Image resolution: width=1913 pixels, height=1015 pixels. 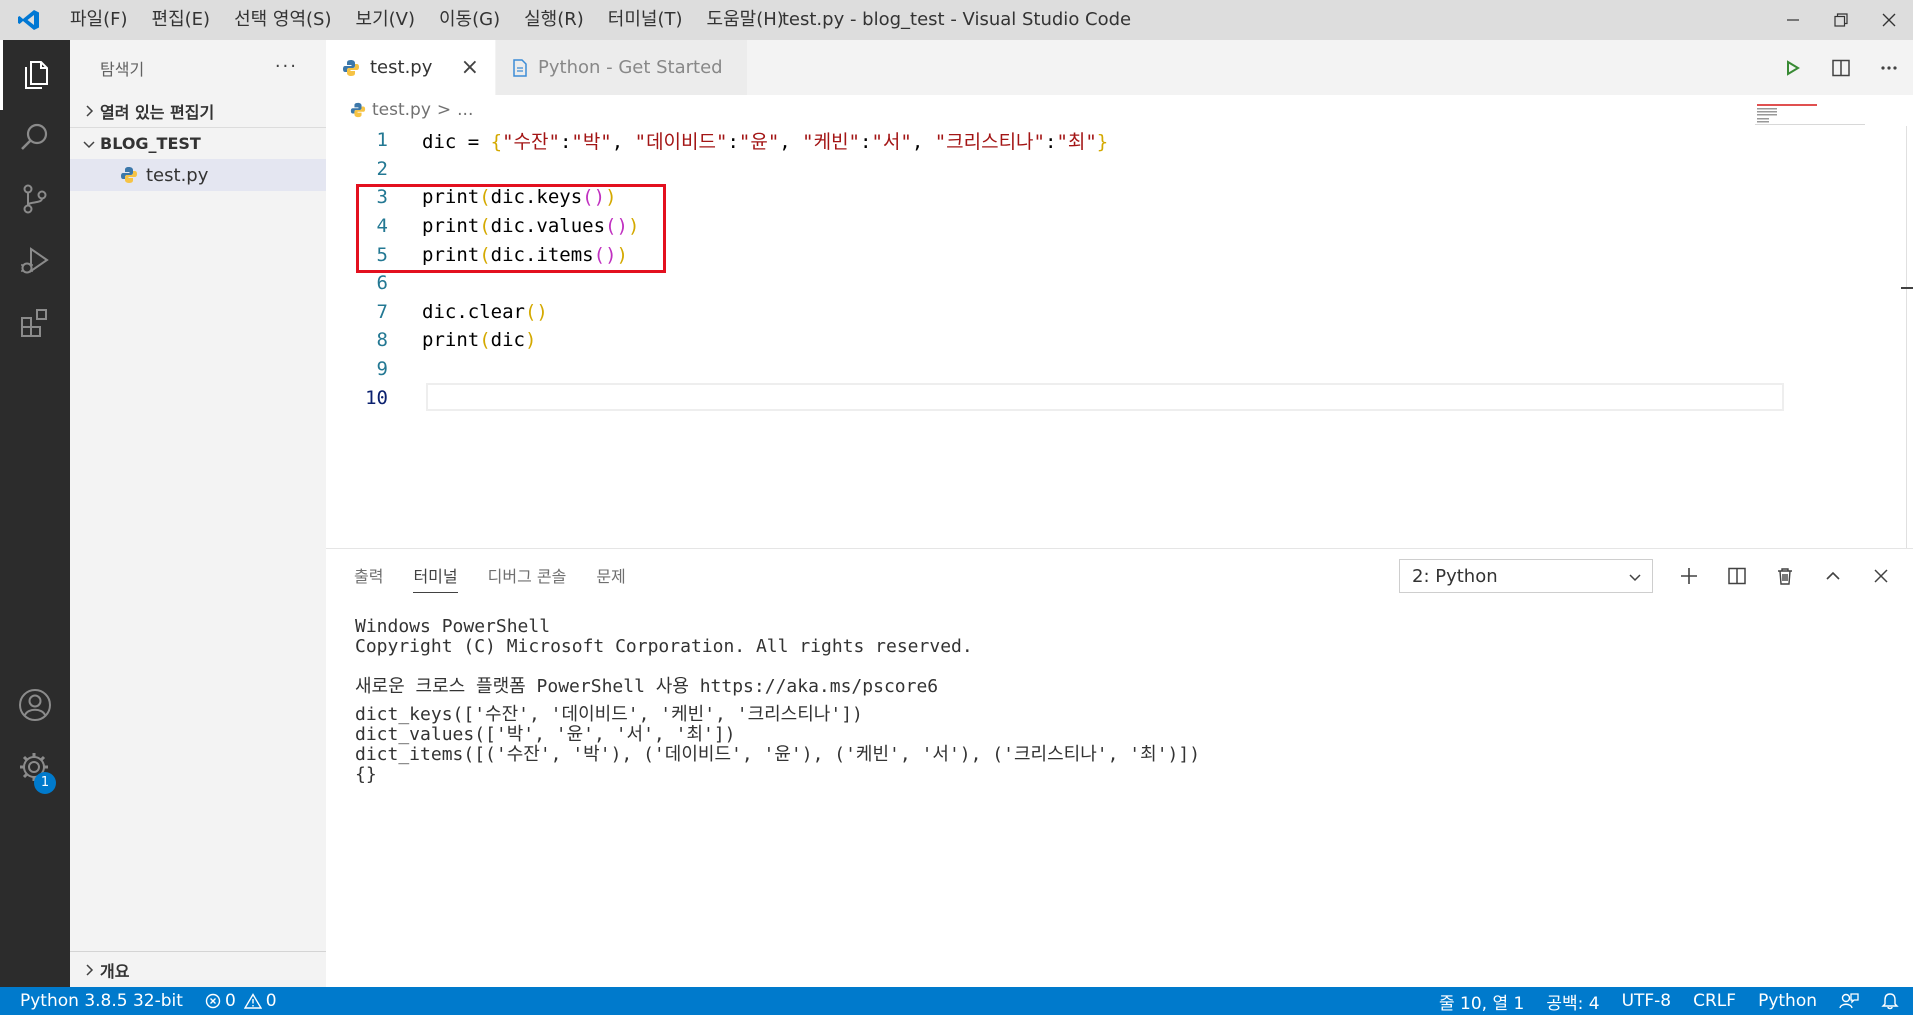 I want to click on tab-terminal: 터미널, so click(x=435, y=575).